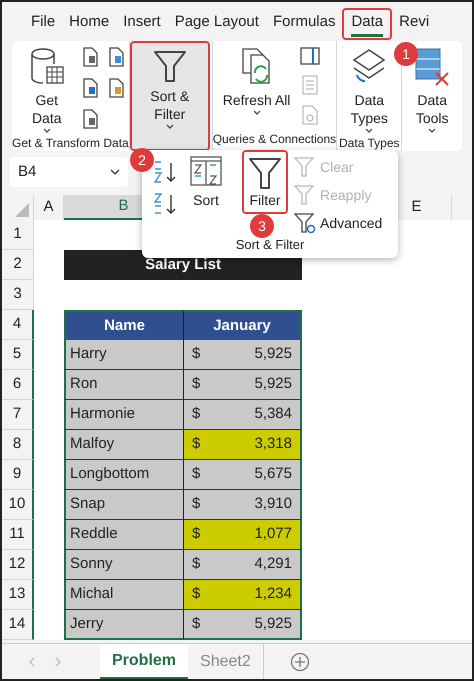 The image size is (474, 681). I want to click on row-header: 7, so click(18, 415).